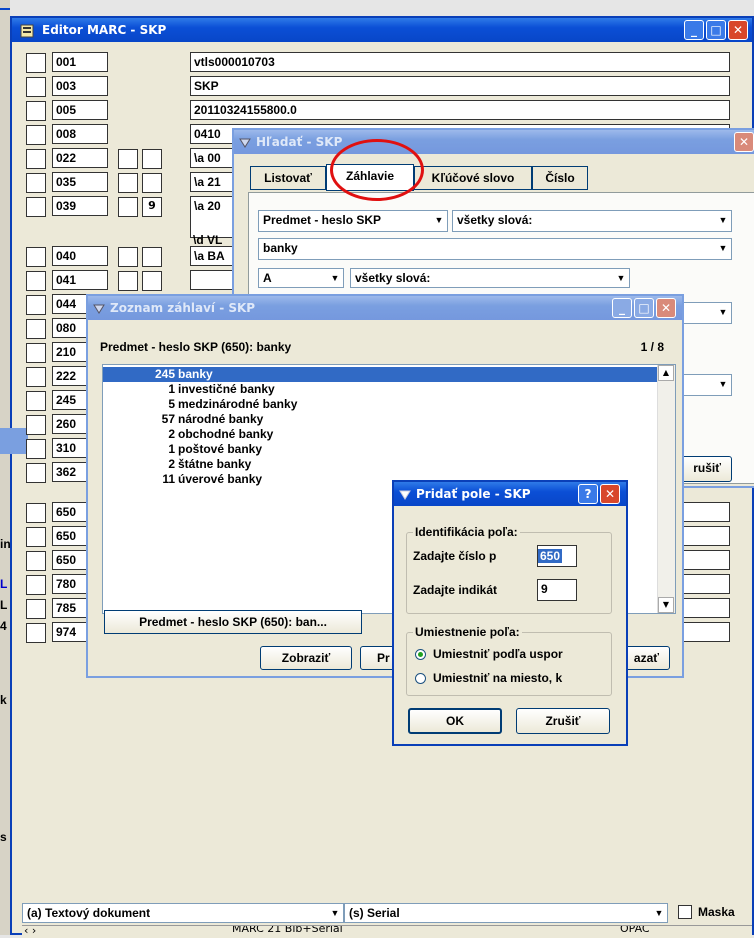  I want to click on heading-label: investičné banky, so click(226, 389).